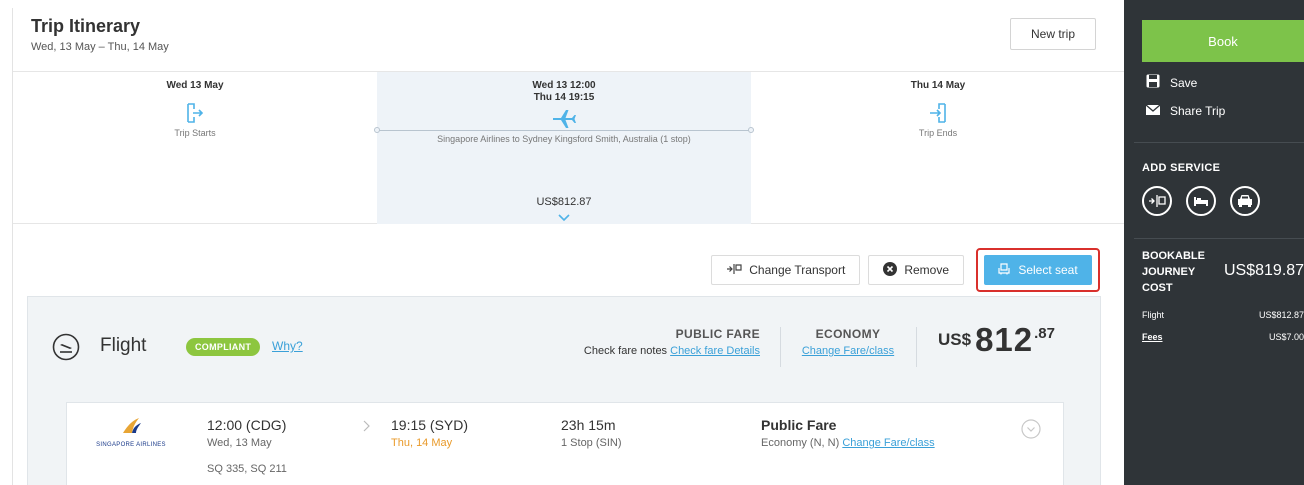  What do you see at coordinates (1245, 201) in the screenshot?
I see `add-car-icon` at bounding box center [1245, 201].